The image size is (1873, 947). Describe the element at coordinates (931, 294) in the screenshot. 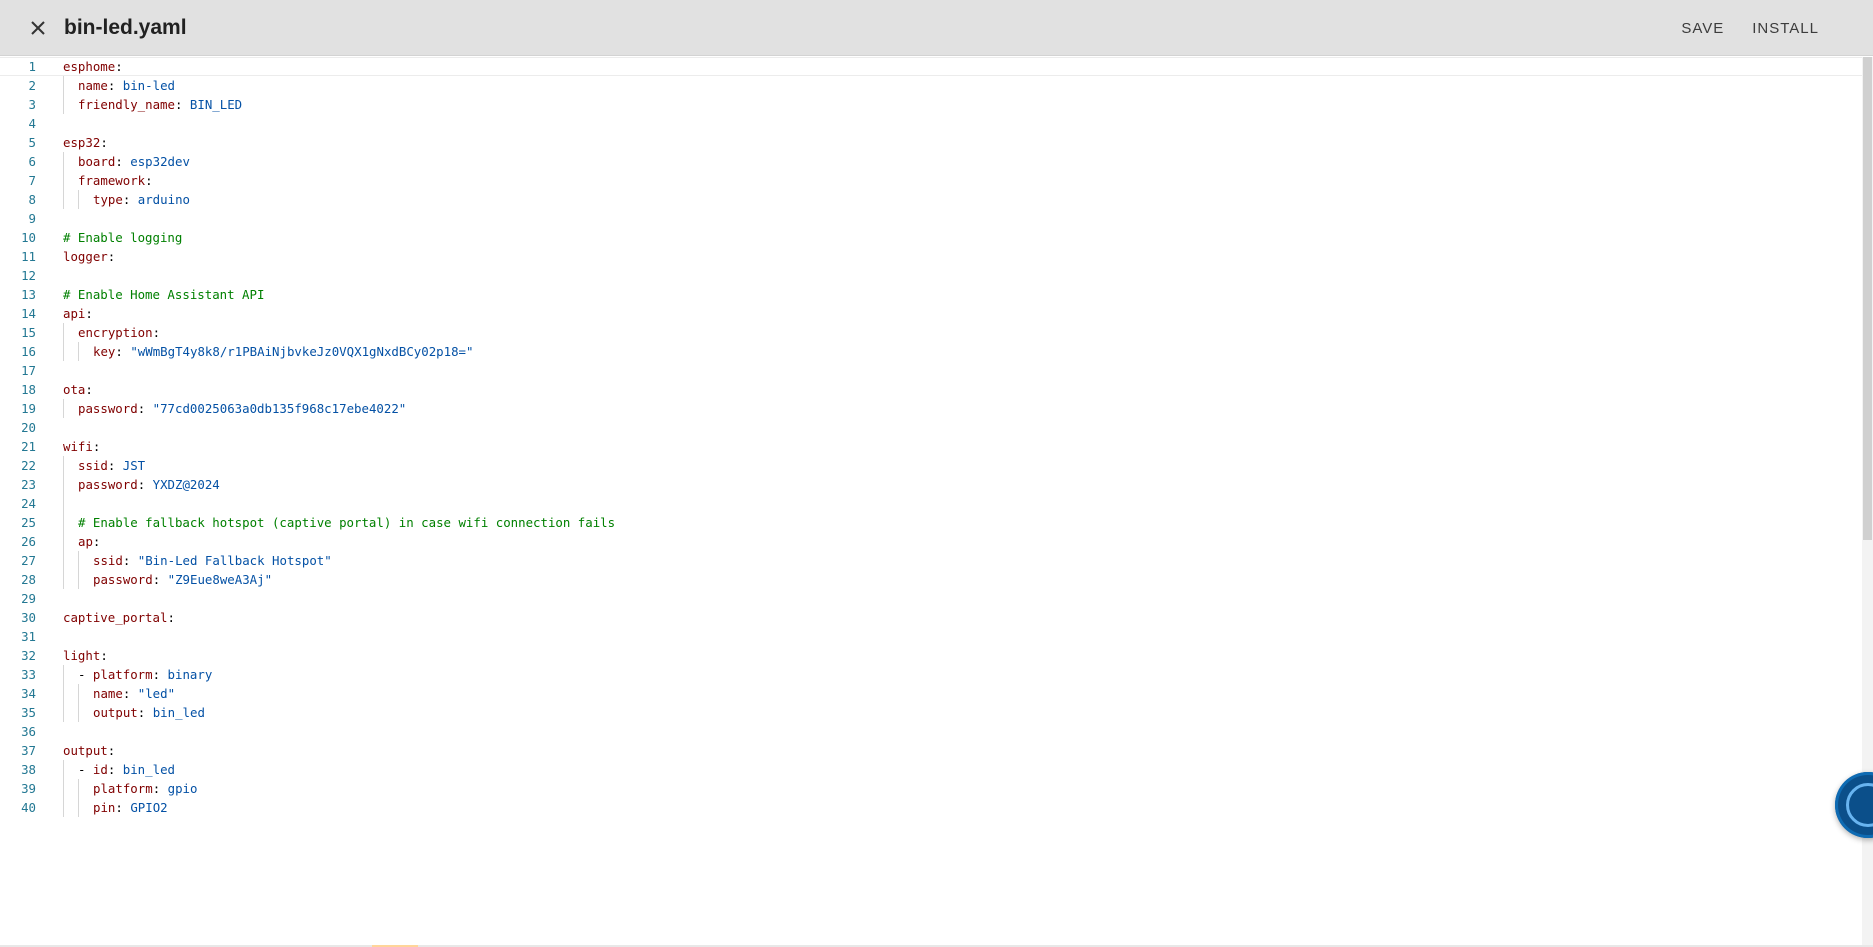

I see `code-line: 13 # Enable Home Assistant API` at that location.